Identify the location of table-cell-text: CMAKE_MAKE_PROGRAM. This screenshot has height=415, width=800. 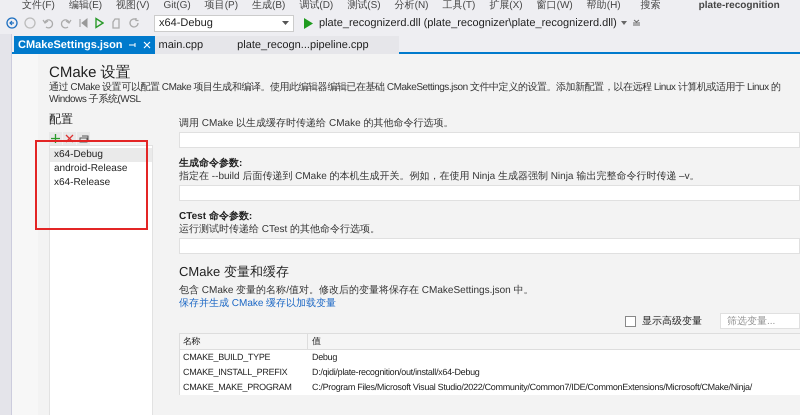
(237, 387).